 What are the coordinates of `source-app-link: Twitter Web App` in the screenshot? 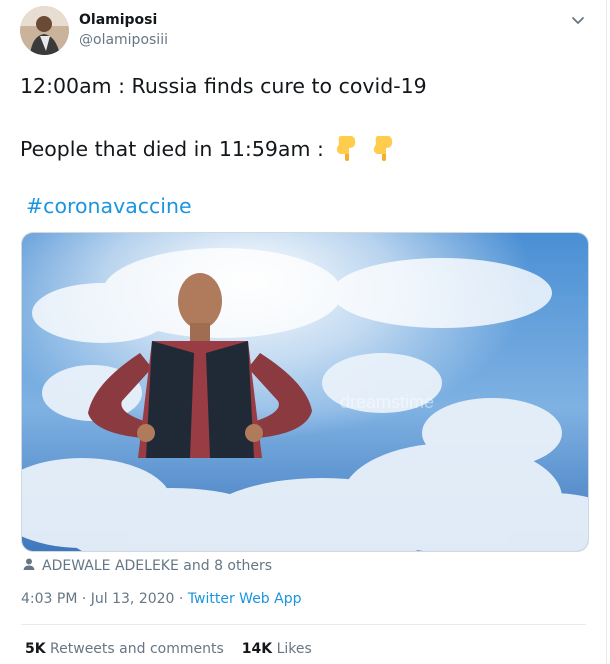 It's located at (245, 599).